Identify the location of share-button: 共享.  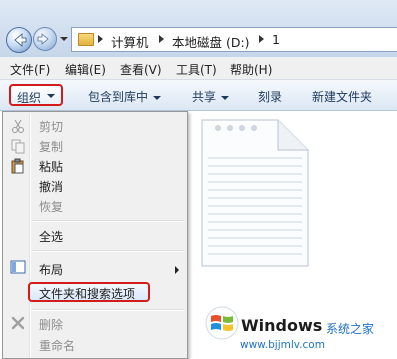
(211, 96).